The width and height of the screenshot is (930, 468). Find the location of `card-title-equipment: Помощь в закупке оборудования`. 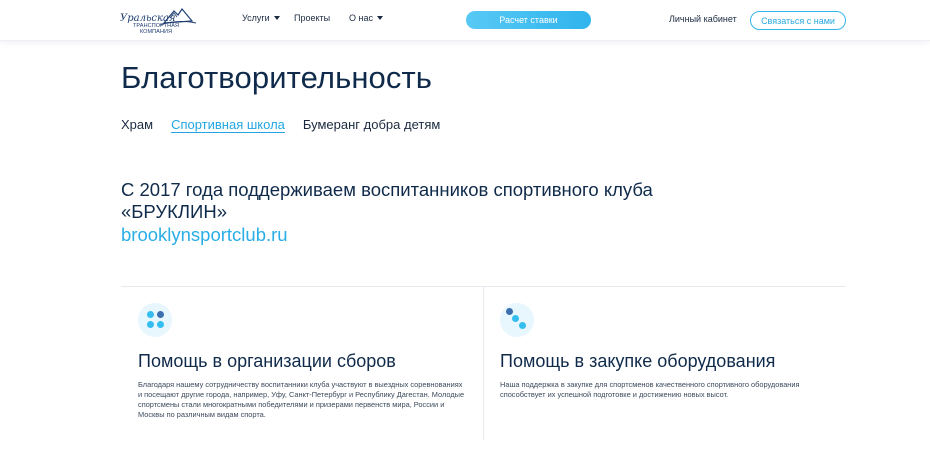

card-title-equipment: Помощь в закупке оборудования is located at coordinates (638, 361).